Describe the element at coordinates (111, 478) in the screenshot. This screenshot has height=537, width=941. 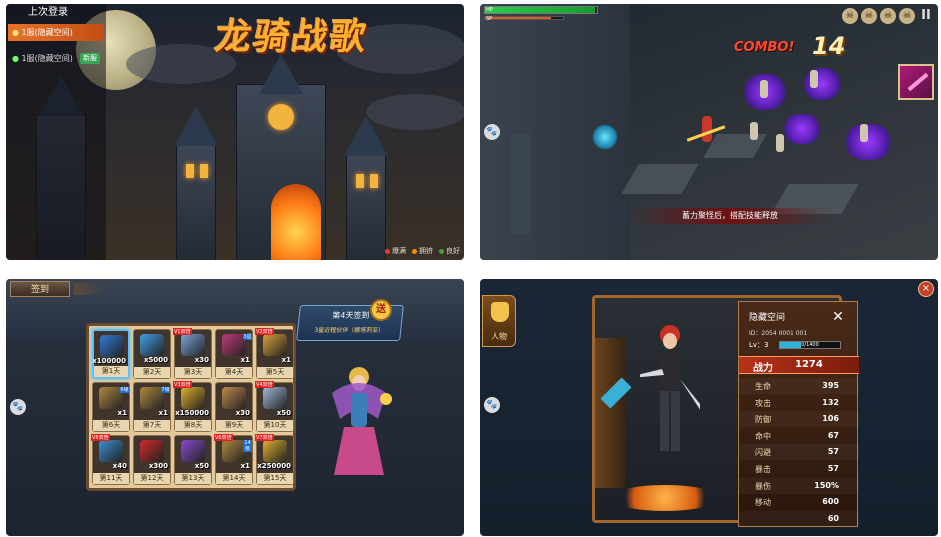
I see `reward-day-label: 第11天` at that location.